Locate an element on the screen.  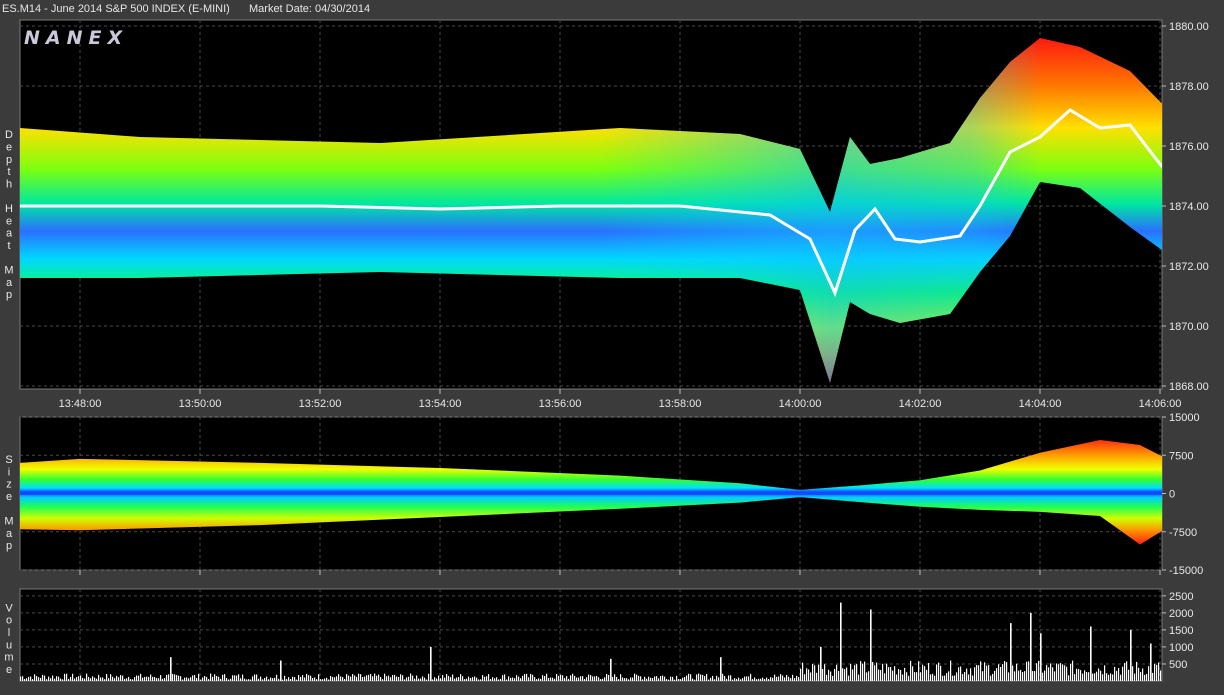
time-tick-label: 13:56:00 is located at coordinates (560, 404).